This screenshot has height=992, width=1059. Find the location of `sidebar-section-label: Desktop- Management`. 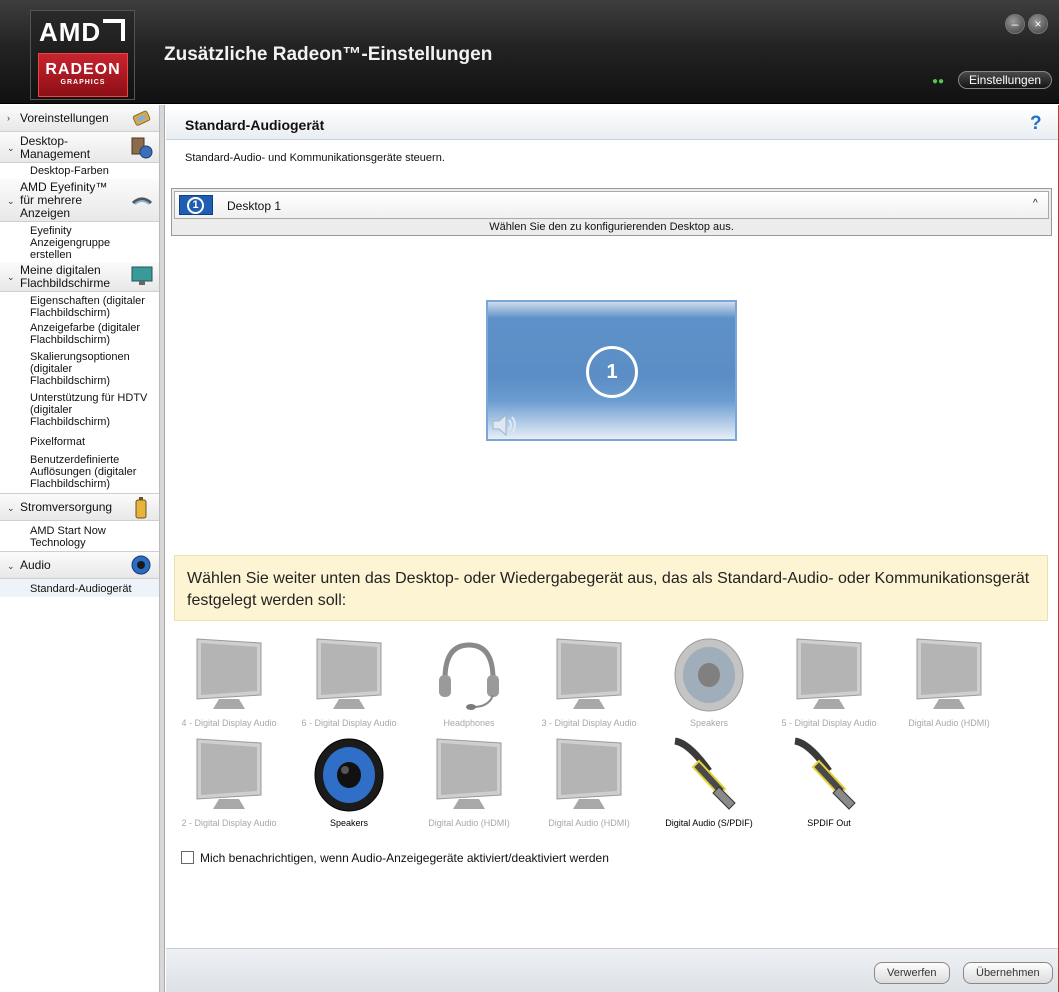

sidebar-section-label: Desktop- Management is located at coordinates (55, 147).